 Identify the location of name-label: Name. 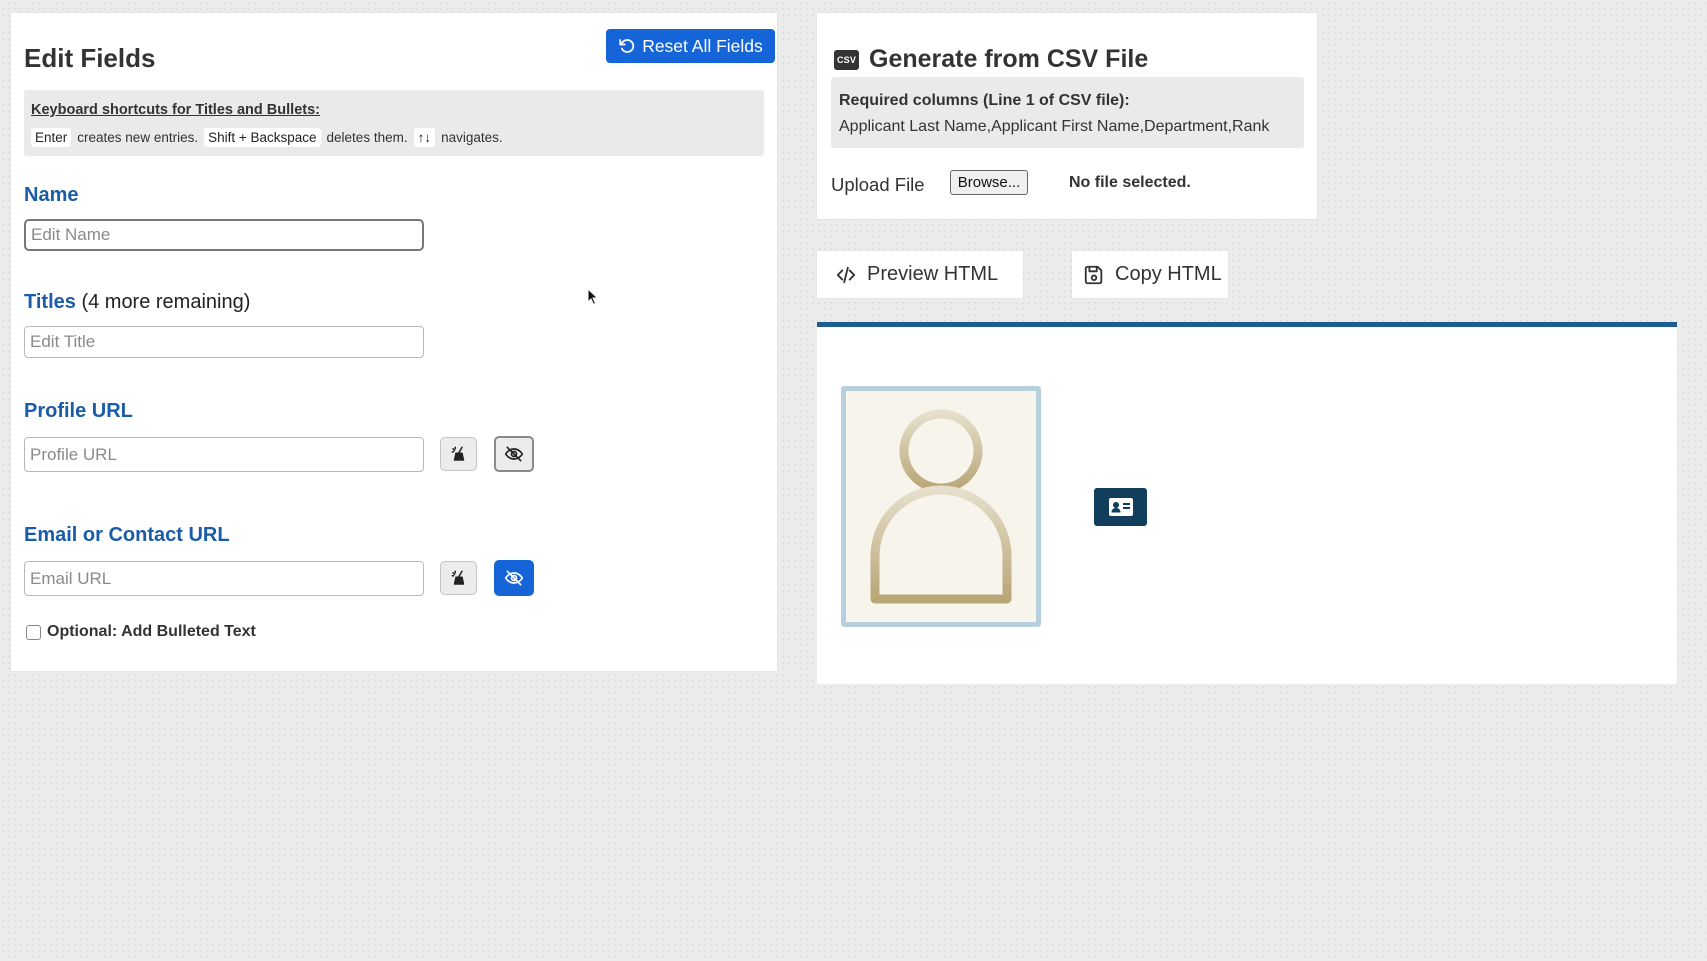
(51, 195).